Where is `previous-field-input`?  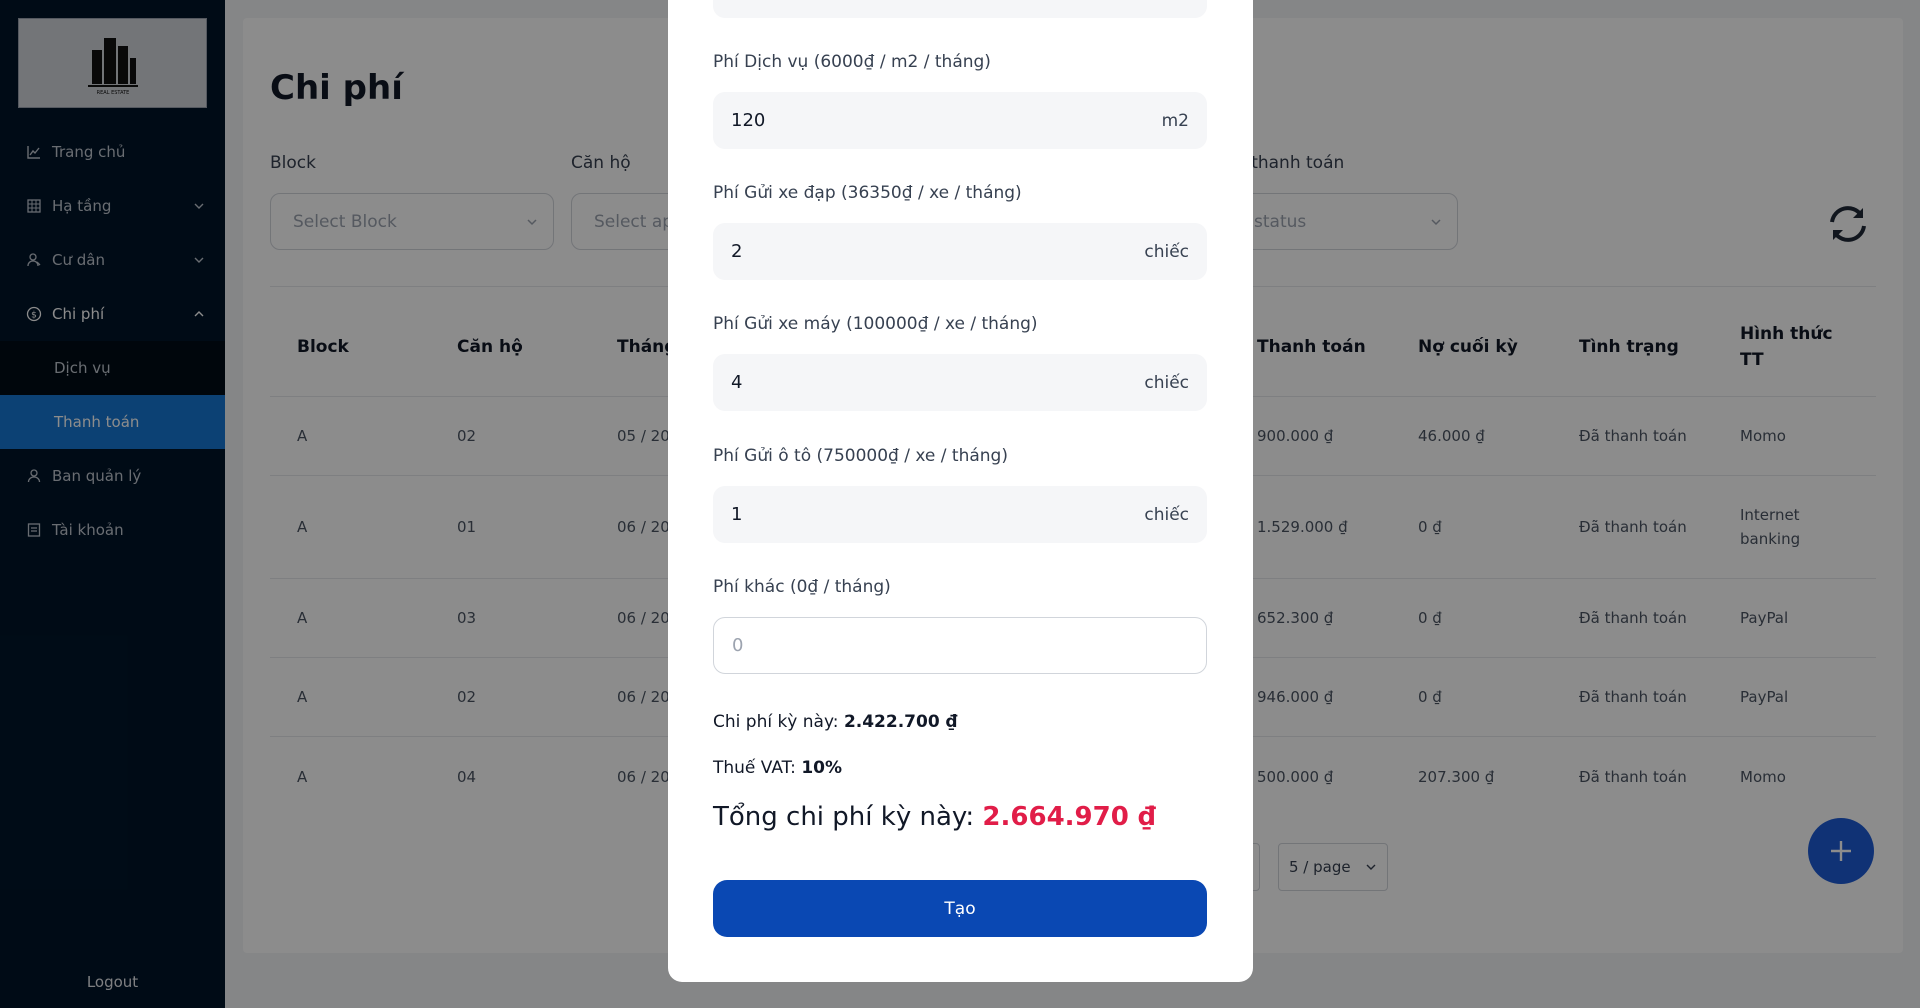
previous-field-input is located at coordinates (960, 9).